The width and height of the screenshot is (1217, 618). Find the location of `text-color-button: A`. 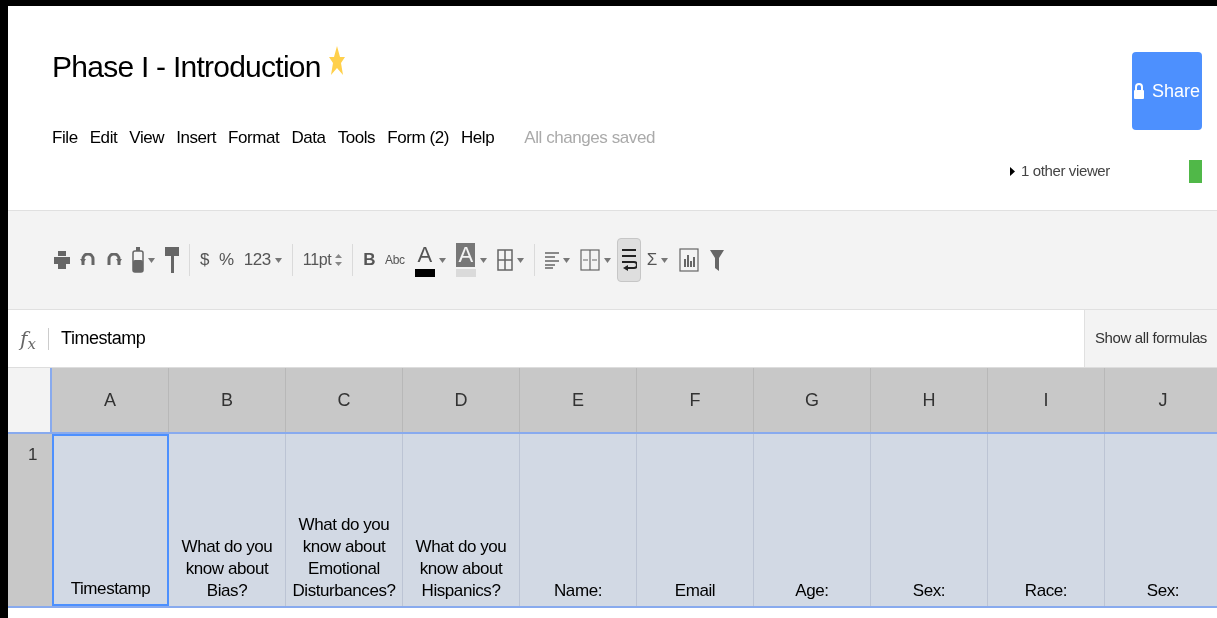

text-color-button: A is located at coordinates (430, 260).